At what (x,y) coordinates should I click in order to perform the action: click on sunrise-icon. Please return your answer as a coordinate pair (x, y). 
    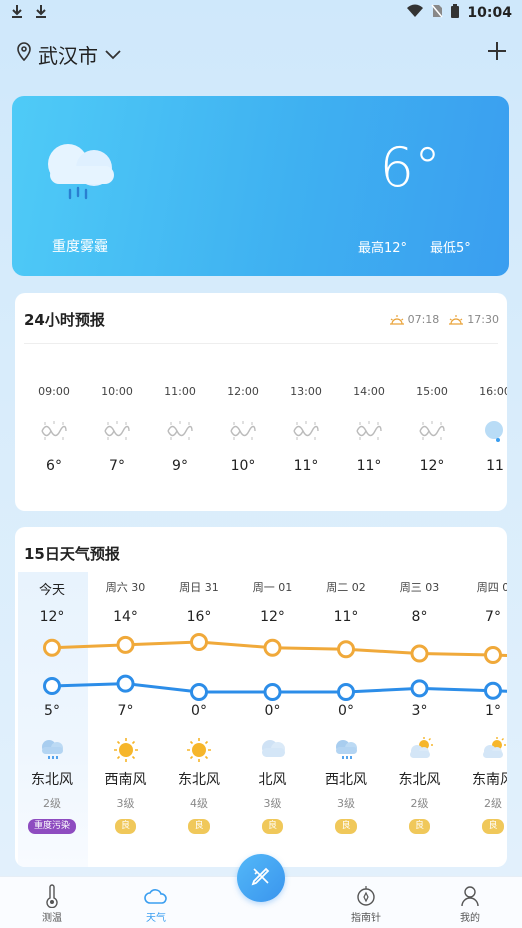
    Looking at the image, I should click on (396, 320).